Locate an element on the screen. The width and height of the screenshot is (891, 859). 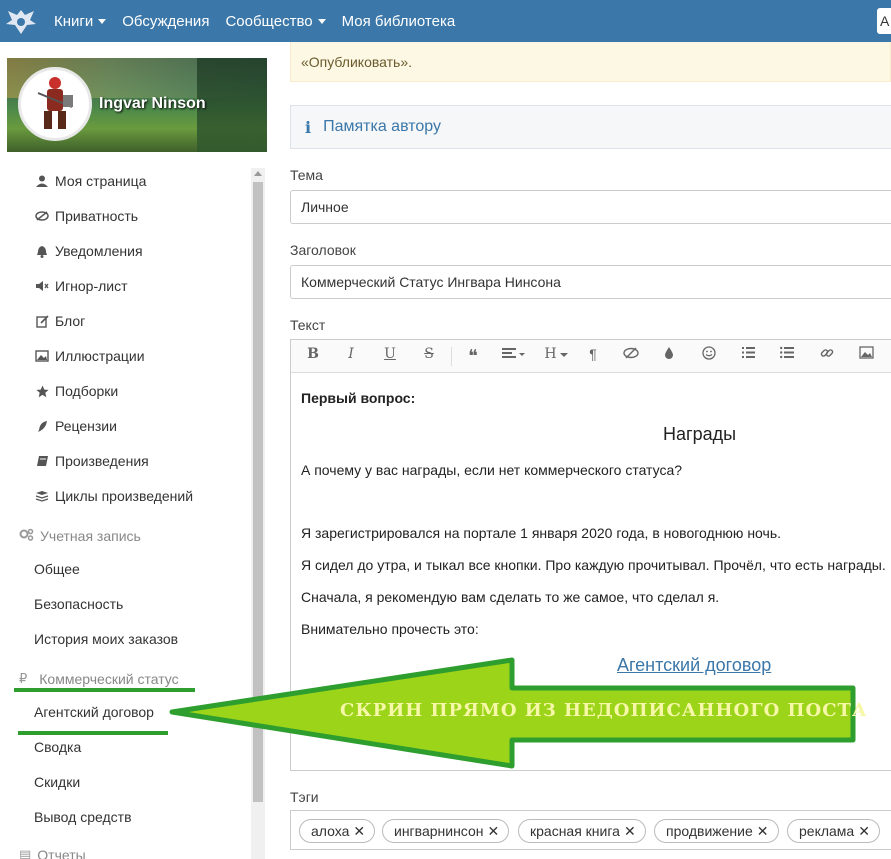
gears-icon is located at coordinates (26, 536).